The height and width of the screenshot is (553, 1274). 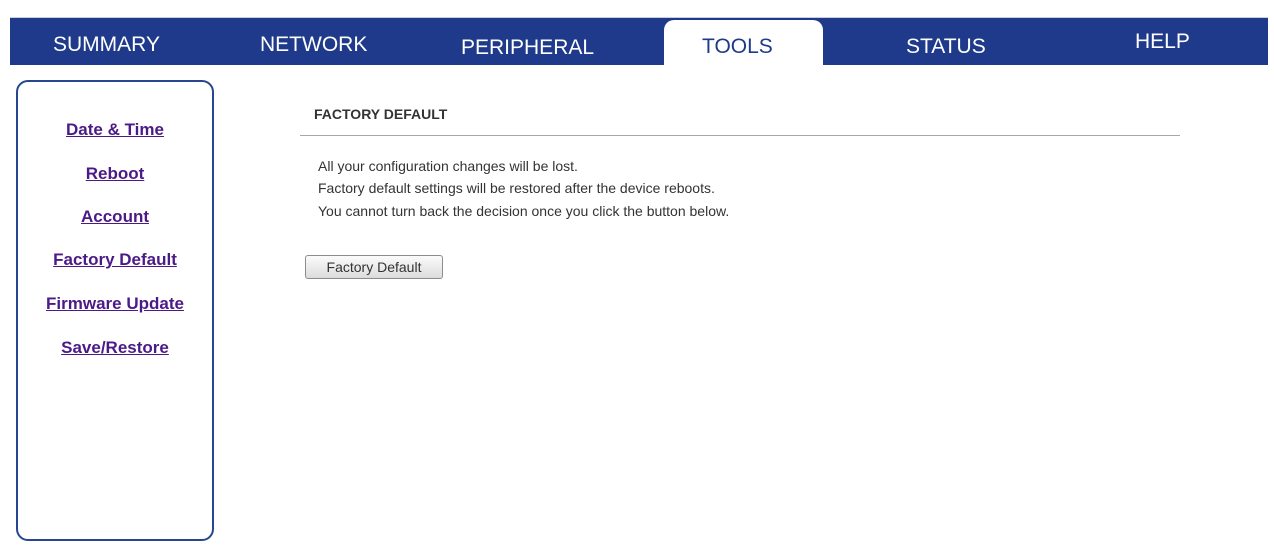 What do you see at coordinates (115, 348) in the screenshot?
I see `sidebar-item-save-restore: Save/Restore` at bounding box center [115, 348].